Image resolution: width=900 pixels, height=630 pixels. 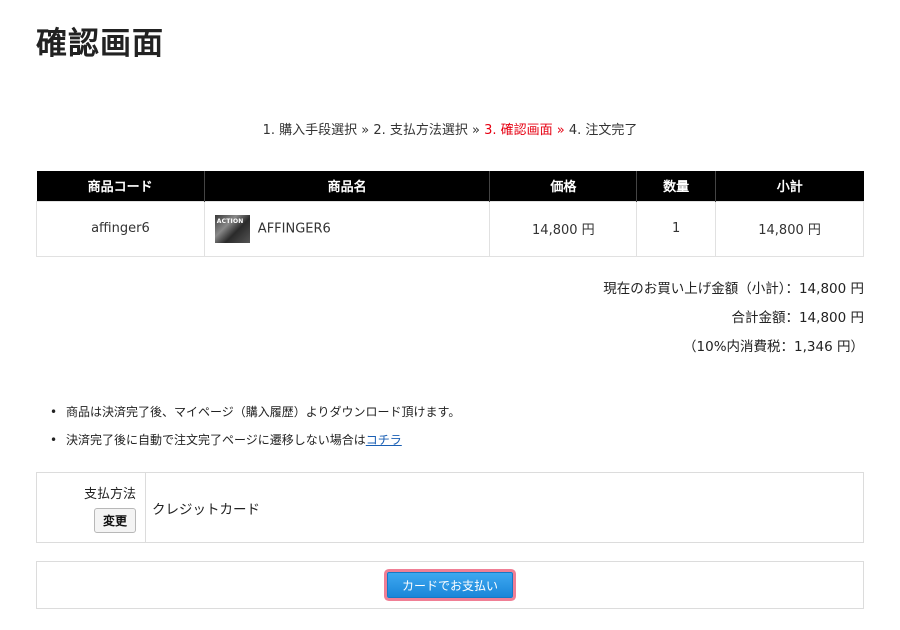 I want to click on header-product-name: 商品名, so click(x=347, y=186).